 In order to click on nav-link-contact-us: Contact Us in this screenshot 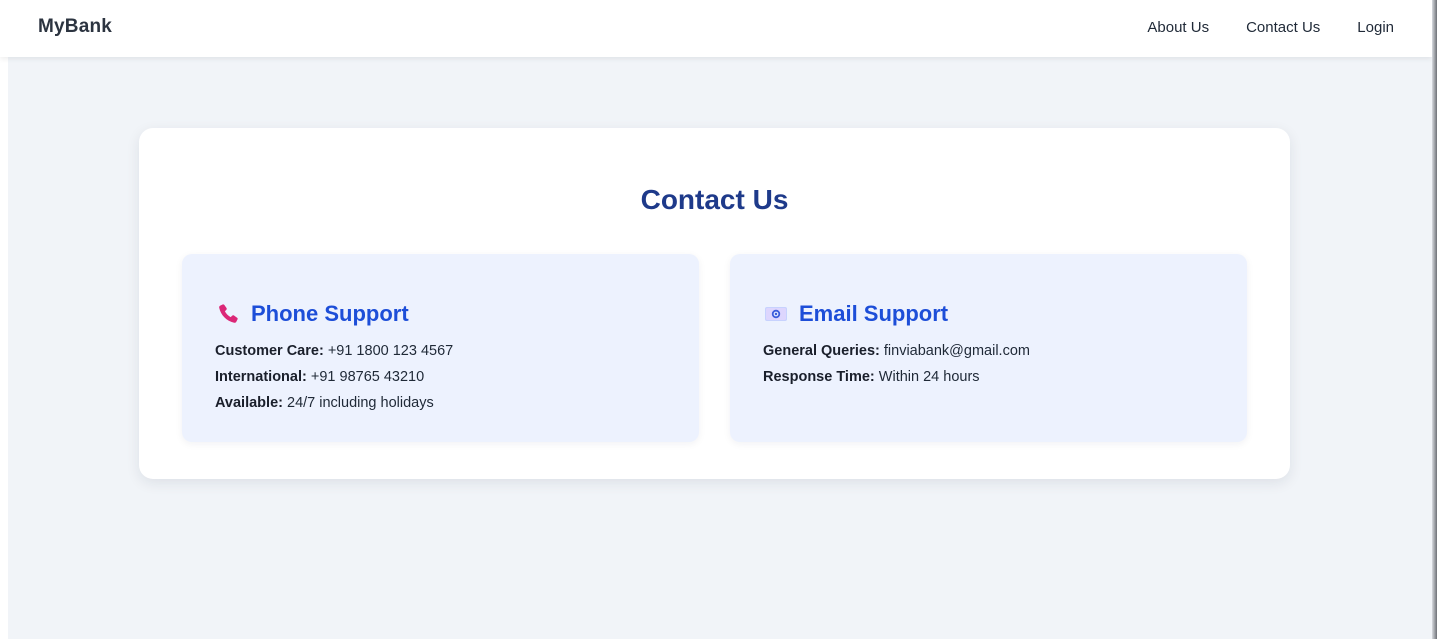, I will do `click(1283, 27)`.